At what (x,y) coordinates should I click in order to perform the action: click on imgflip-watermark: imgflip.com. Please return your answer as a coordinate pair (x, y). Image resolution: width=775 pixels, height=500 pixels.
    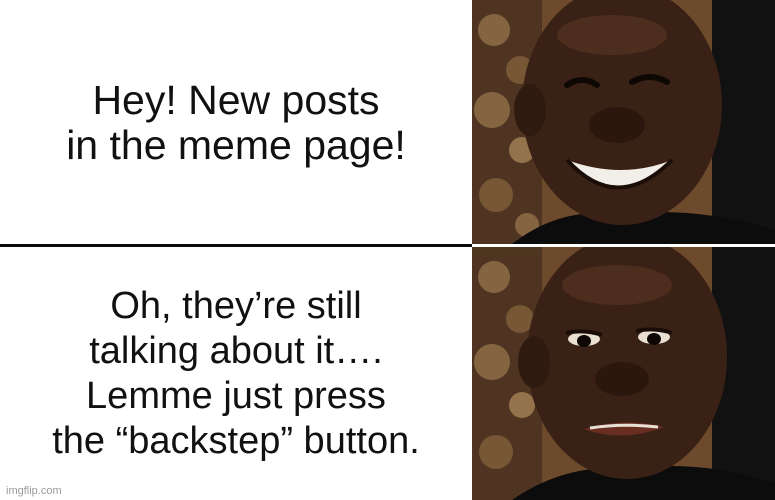
    Looking at the image, I should click on (34, 491).